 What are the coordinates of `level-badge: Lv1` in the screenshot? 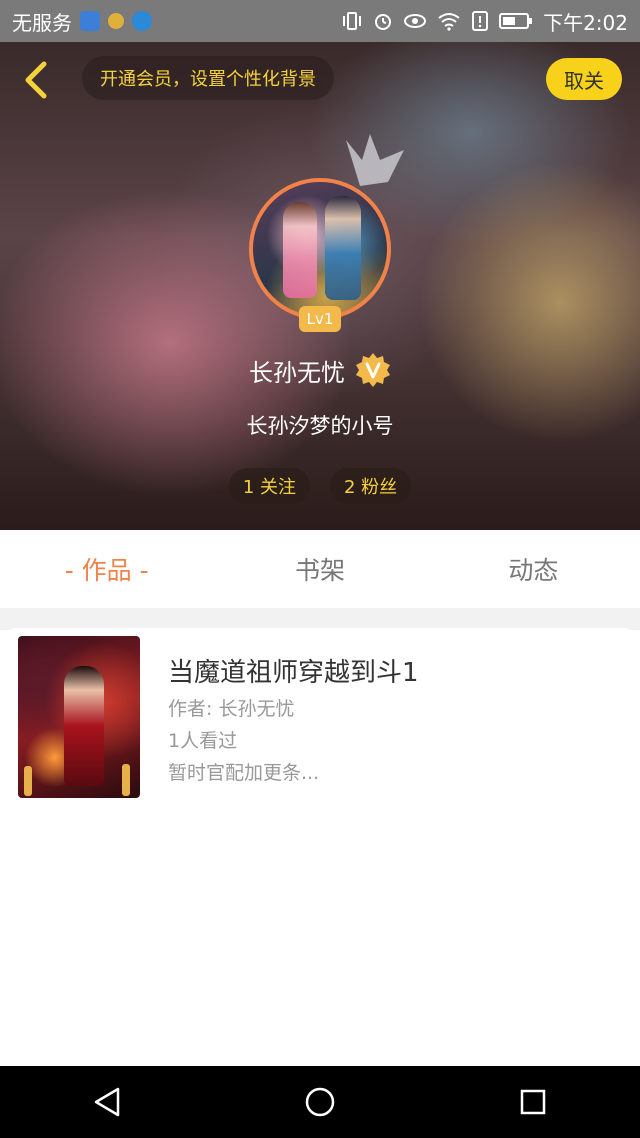 It's located at (320, 319).